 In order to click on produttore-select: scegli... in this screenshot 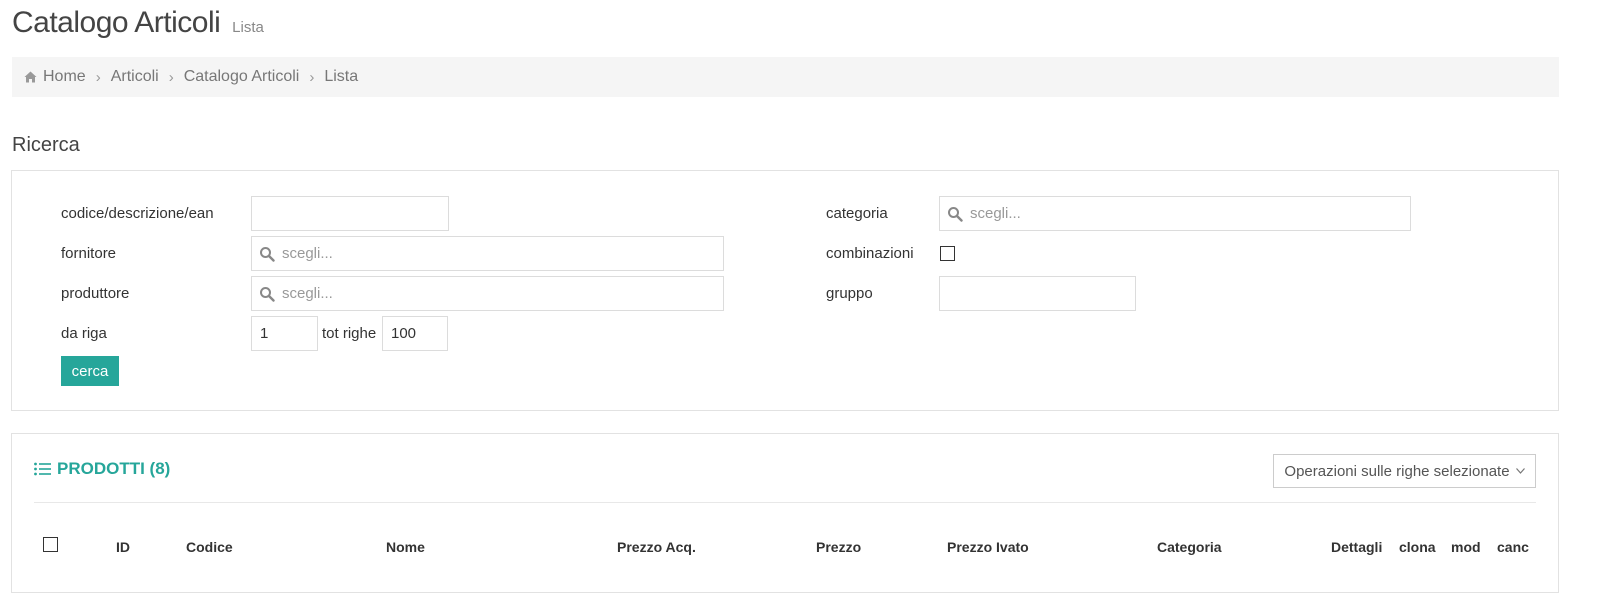, I will do `click(487, 293)`.